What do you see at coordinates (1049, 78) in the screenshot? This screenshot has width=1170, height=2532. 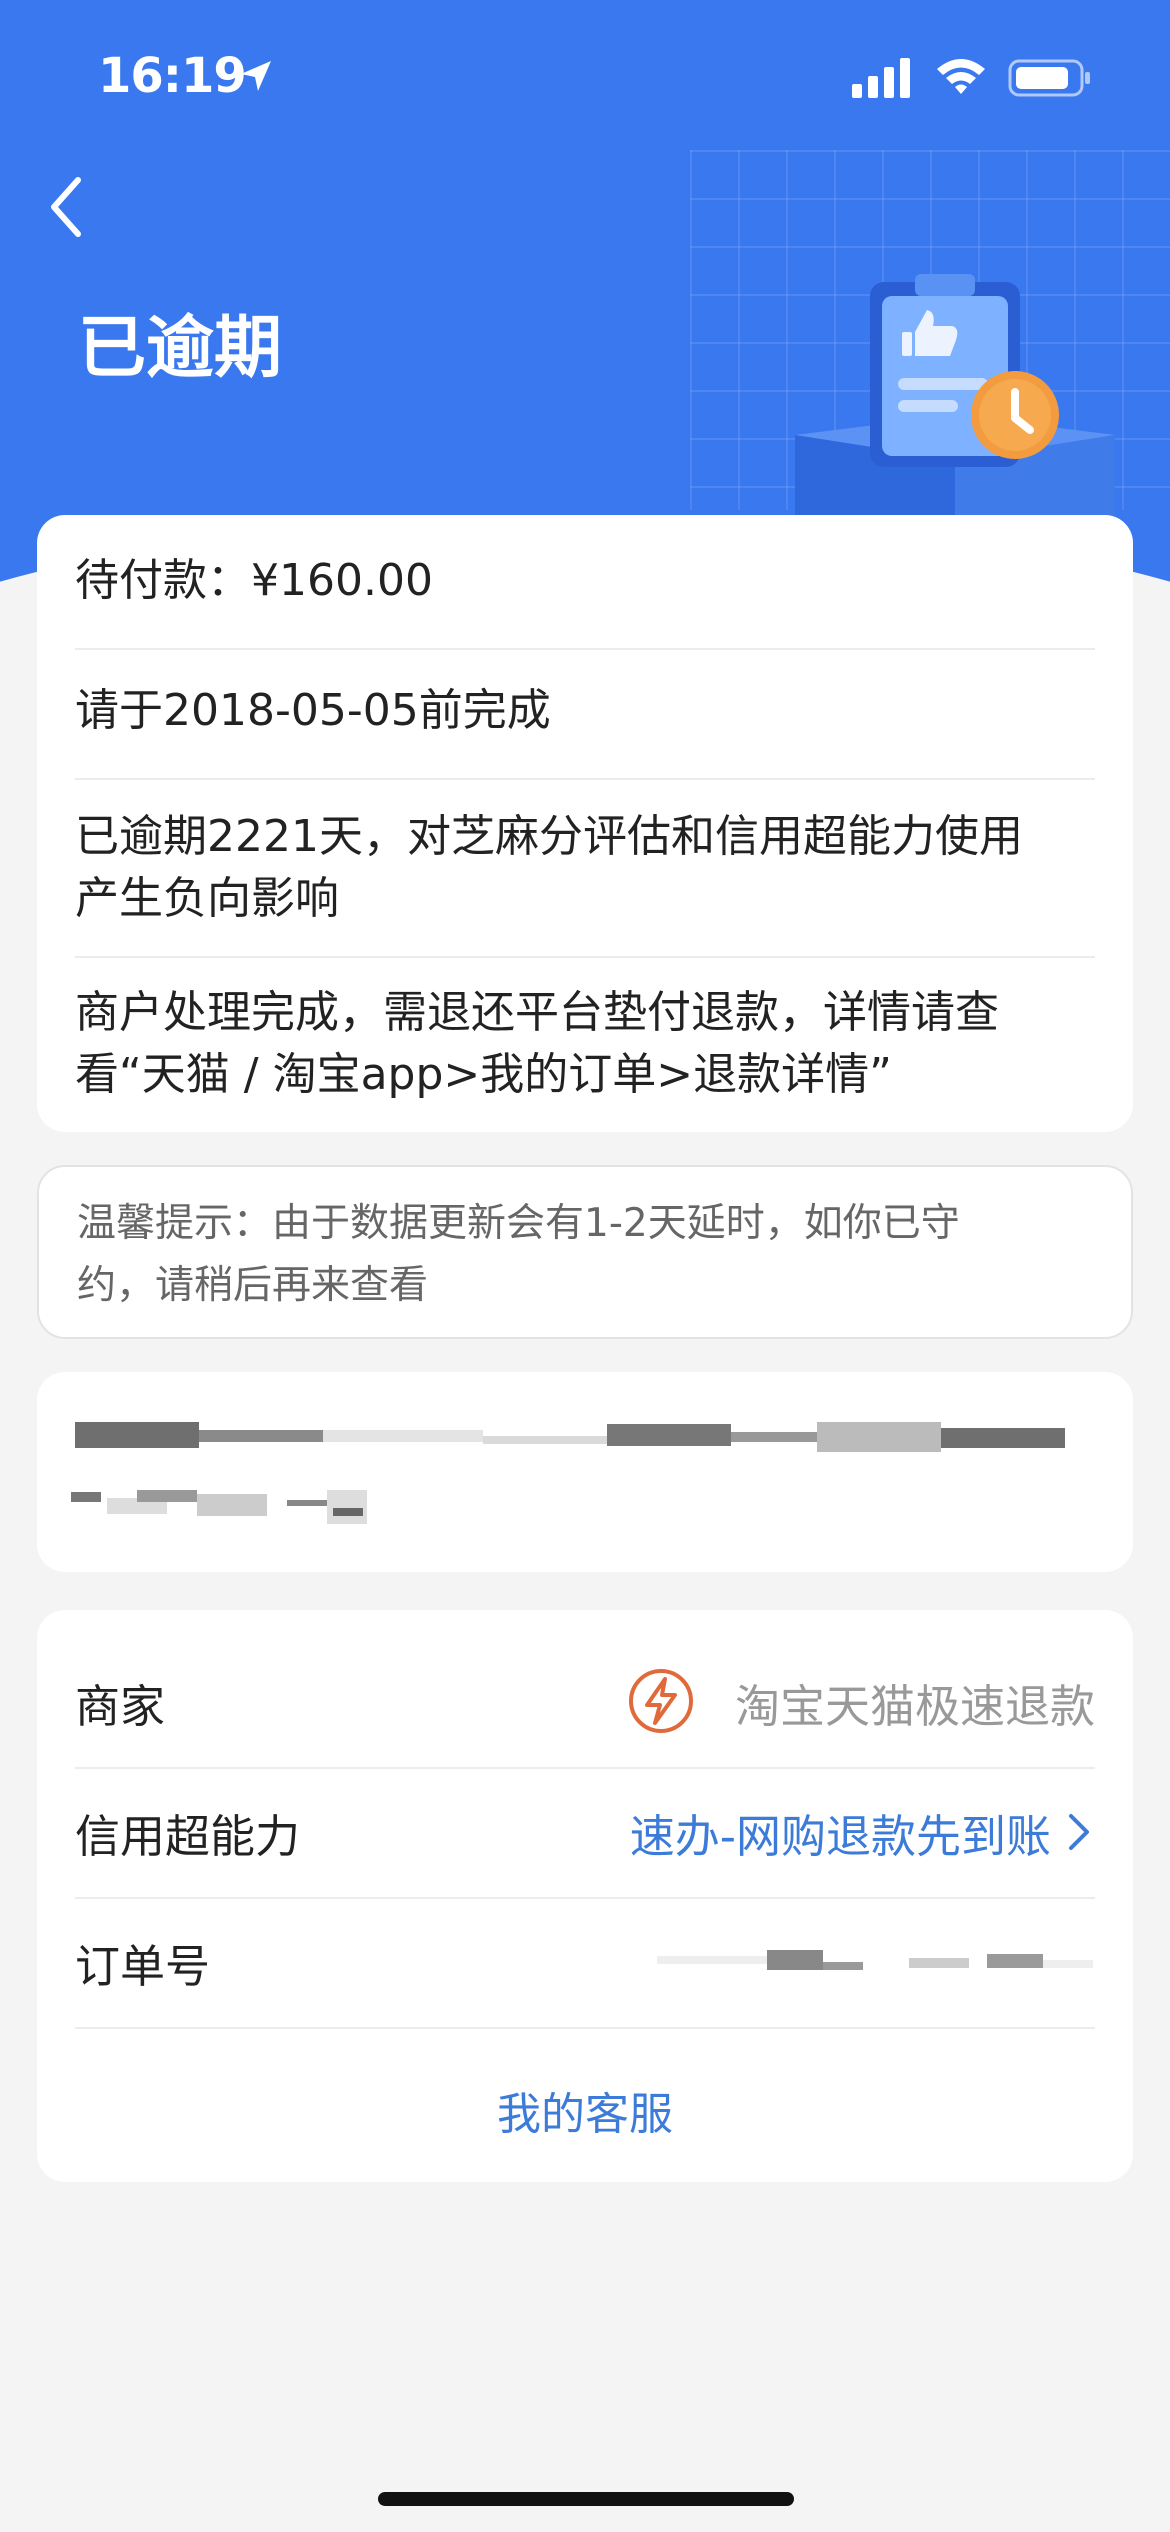 I see `battery-icon` at bounding box center [1049, 78].